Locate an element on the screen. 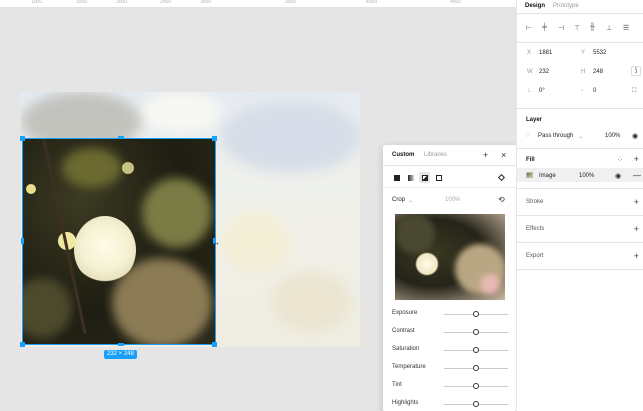 The width and height of the screenshot is (643, 411). independent-corners-icon: ⛶ is located at coordinates (634, 91).